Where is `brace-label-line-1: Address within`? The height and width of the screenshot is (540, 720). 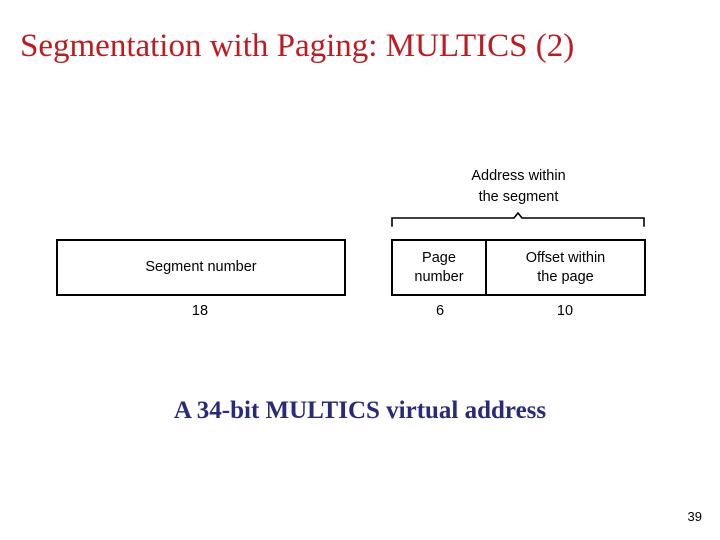 brace-label-line-1: Address within is located at coordinates (518, 176).